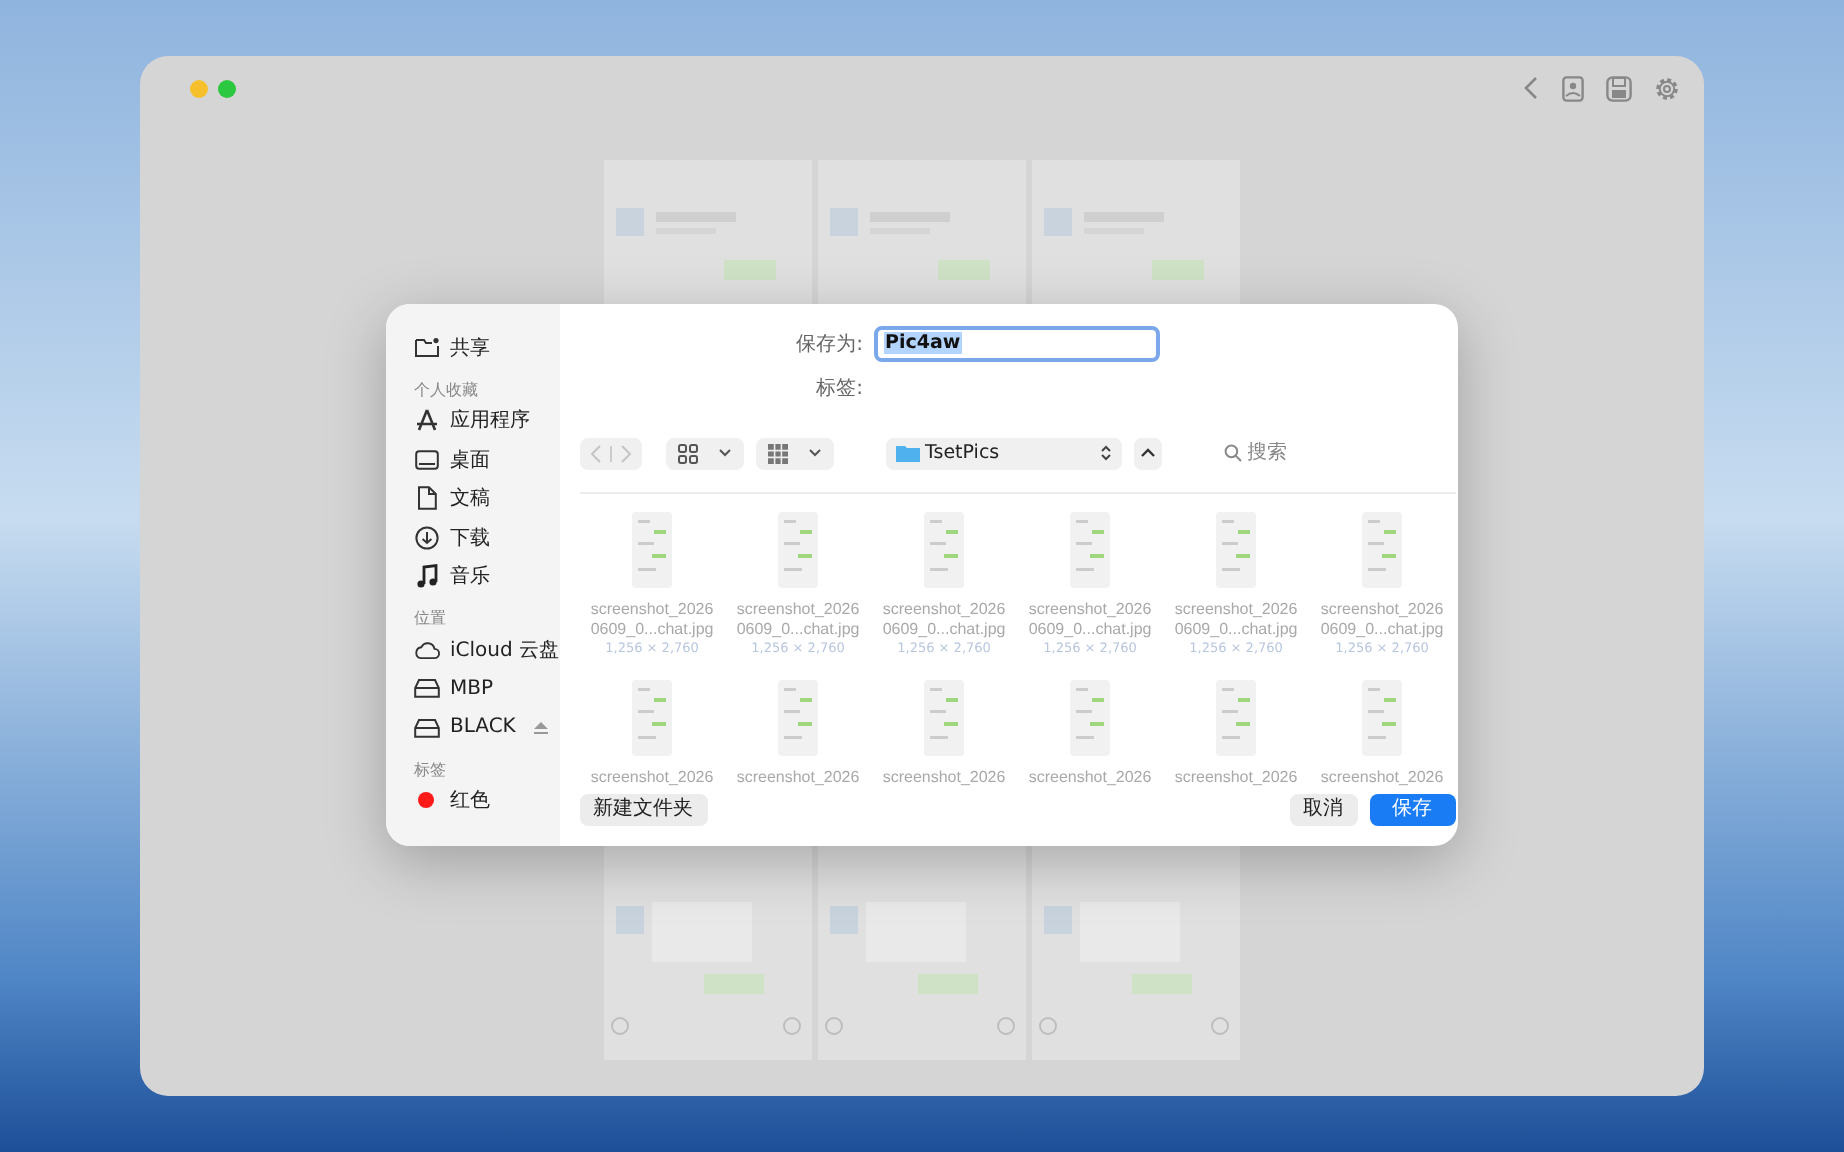 The height and width of the screenshot is (1152, 1844). What do you see at coordinates (1667, 88) in the screenshot?
I see `settings-icon` at bounding box center [1667, 88].